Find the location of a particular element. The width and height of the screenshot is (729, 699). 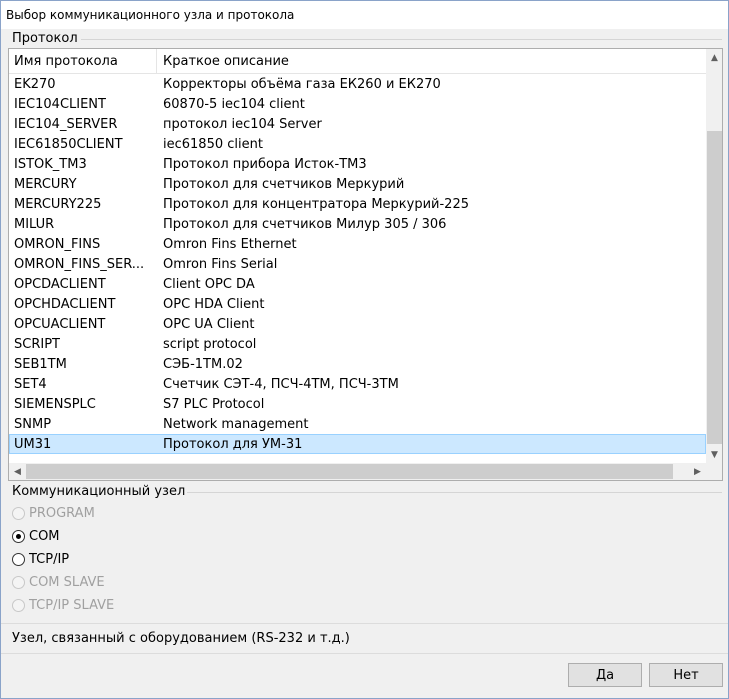

protocol-name-cell: MERCURY is located at coordinates (45, 184).